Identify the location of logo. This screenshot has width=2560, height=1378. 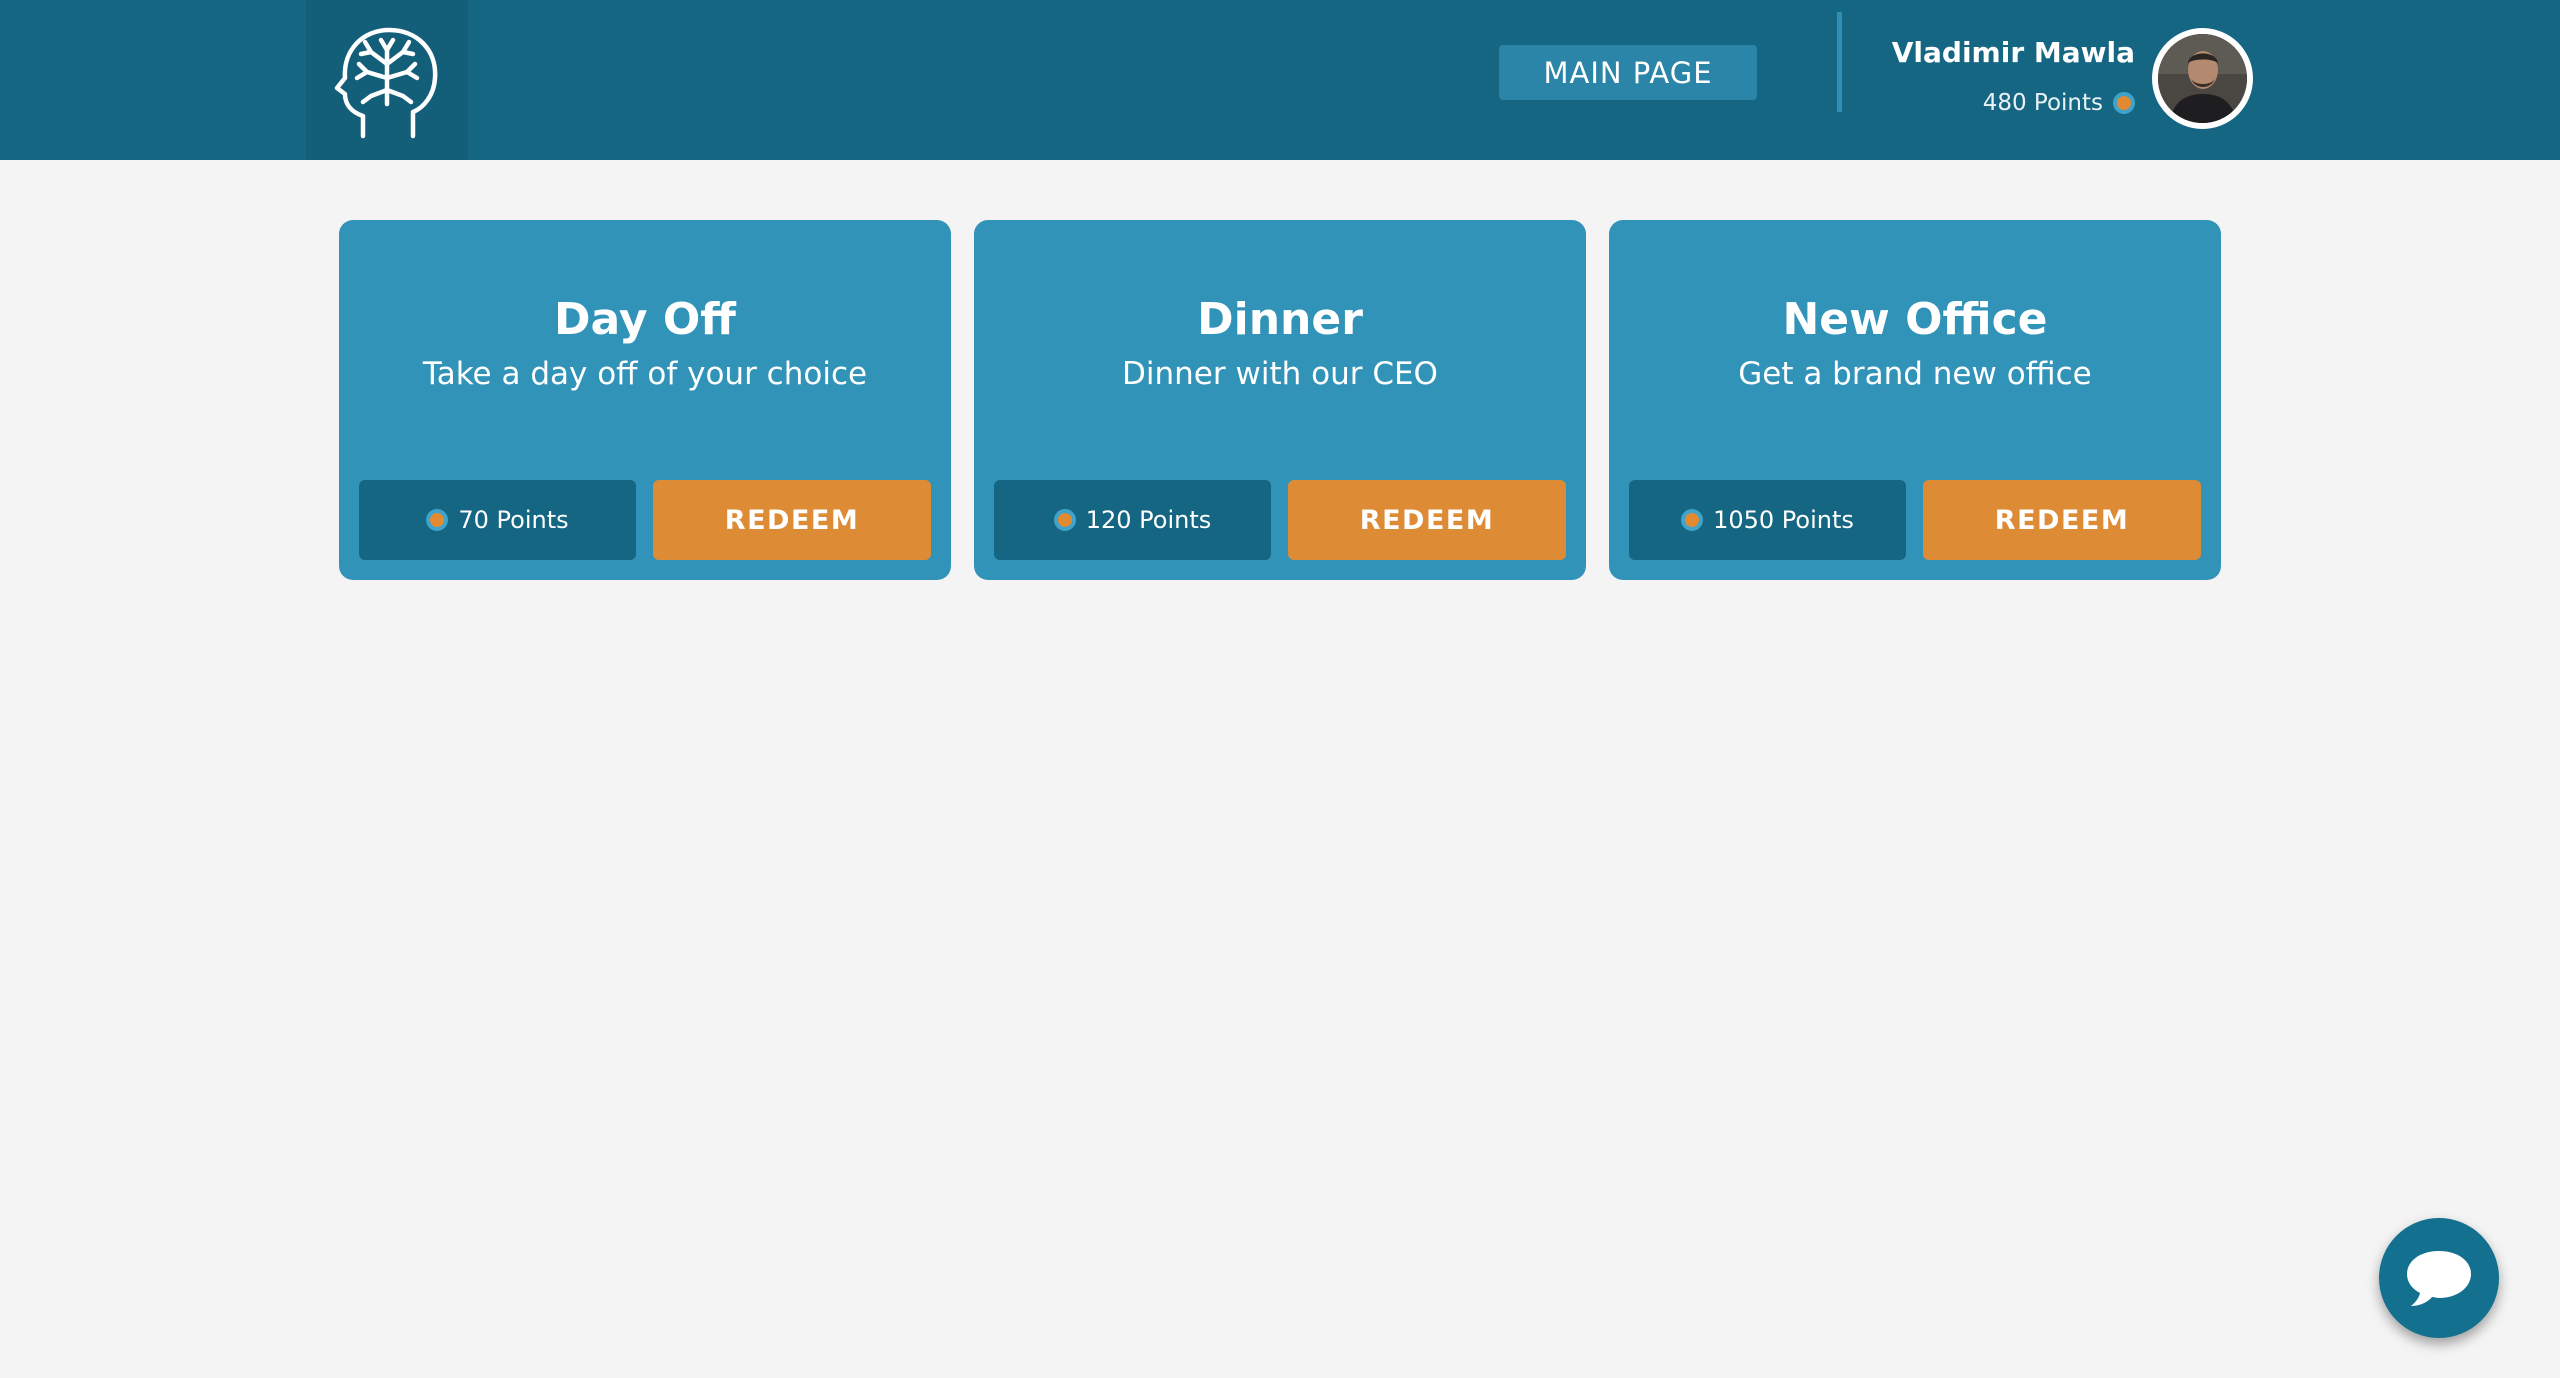
(387, 80).